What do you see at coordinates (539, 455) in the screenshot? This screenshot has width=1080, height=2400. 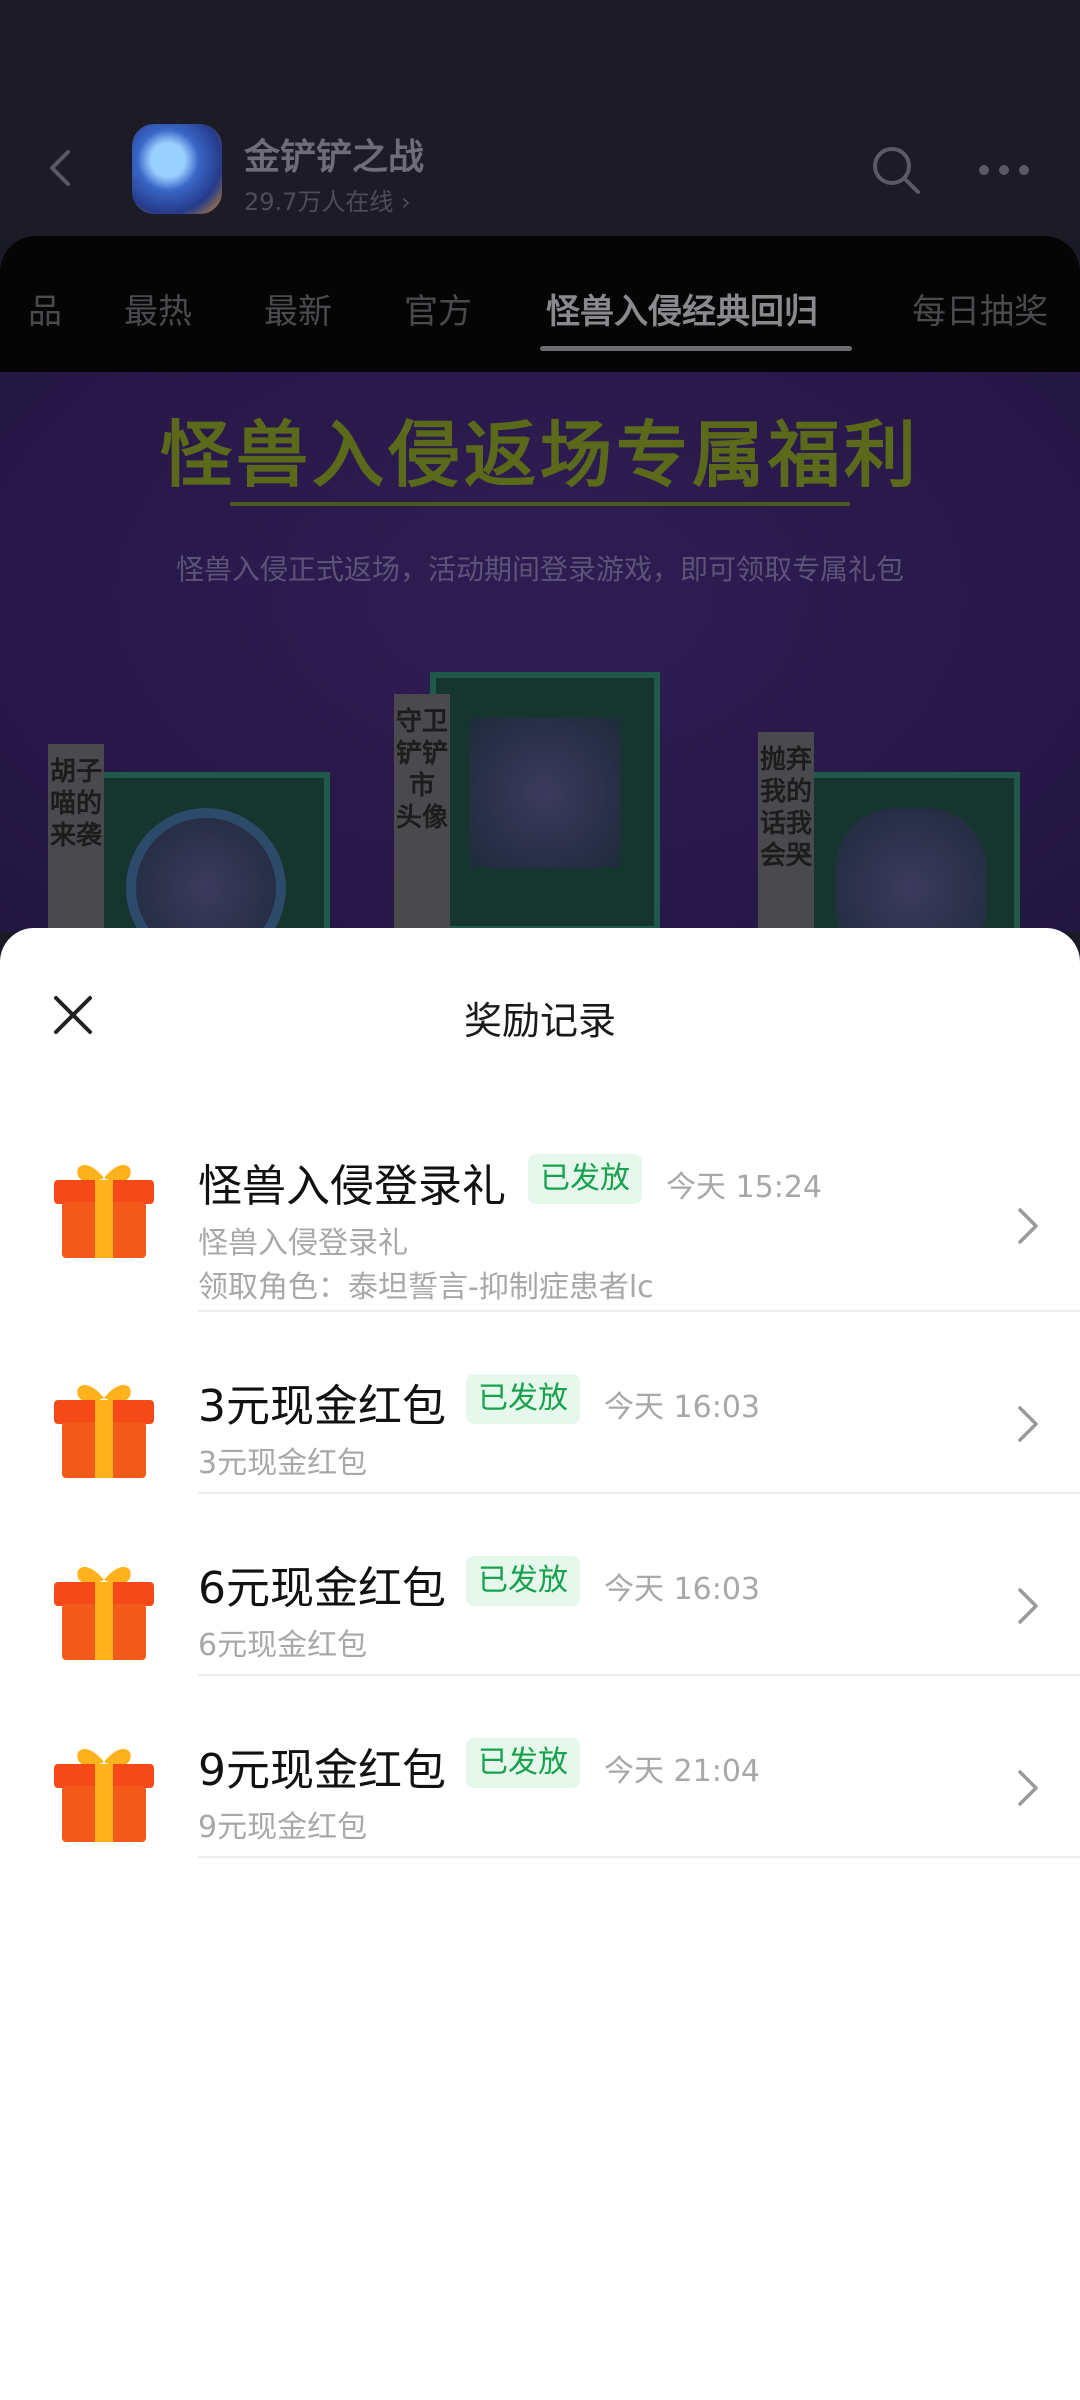 I see `banner-title: 怪兽入侵返场专属福利` at bounding box center [539, 455].